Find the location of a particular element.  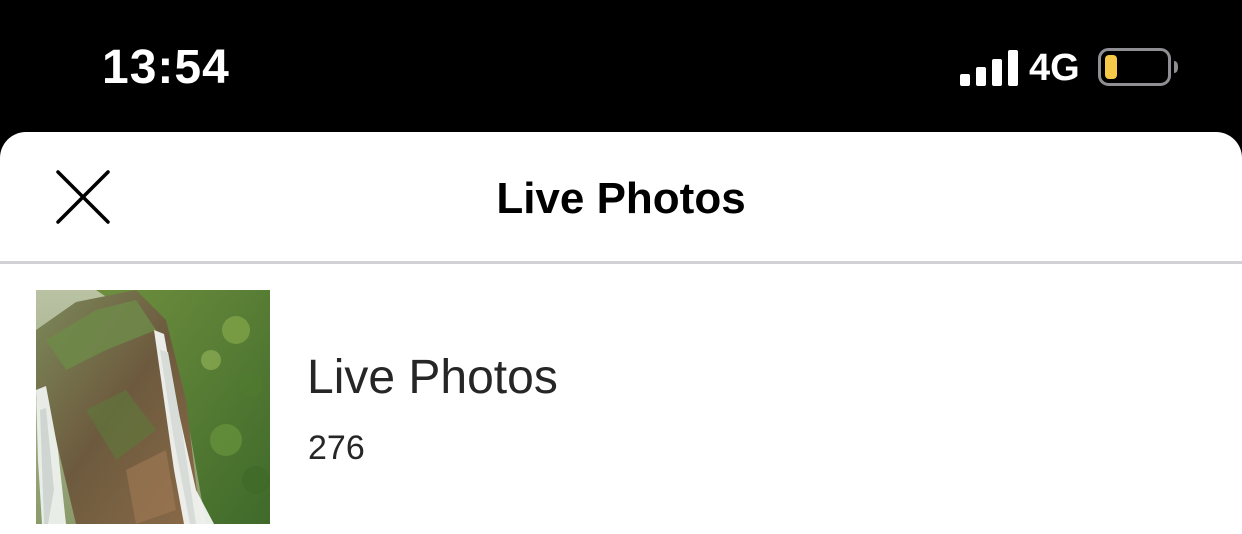

network-type: 4G is located at coordinates (1054, 68).